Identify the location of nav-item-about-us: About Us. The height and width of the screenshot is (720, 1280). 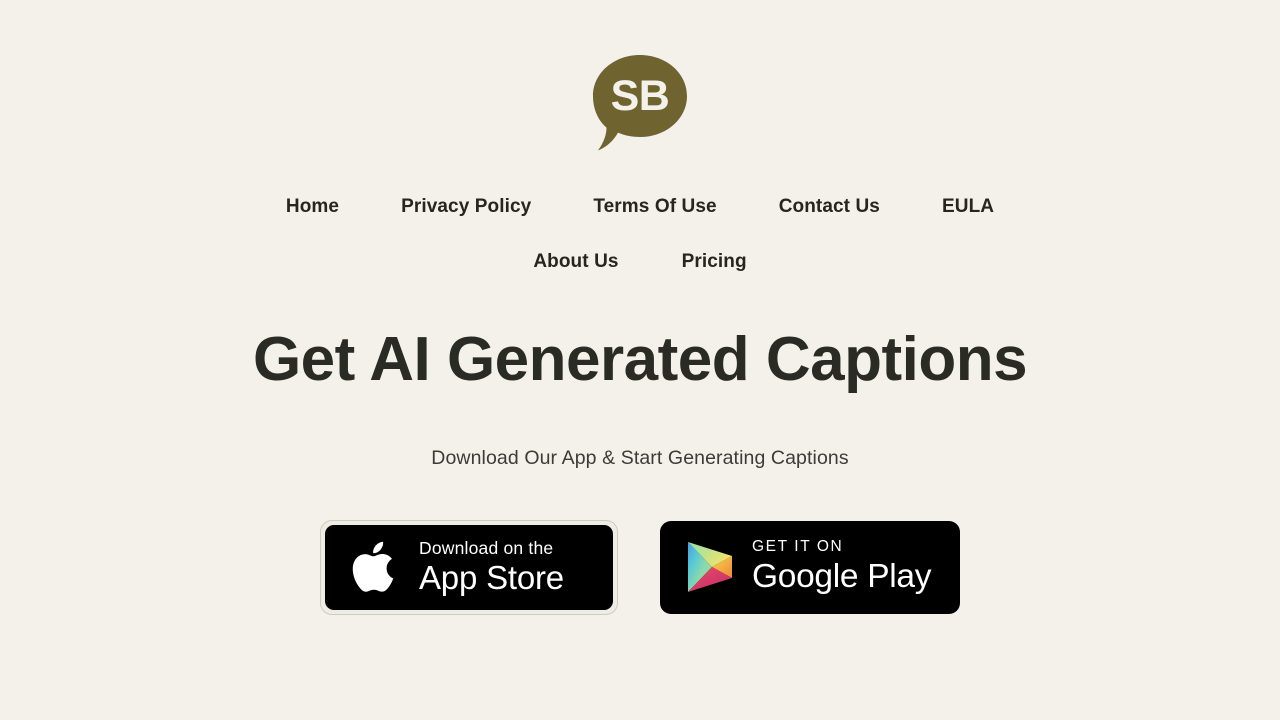
(575, 261).